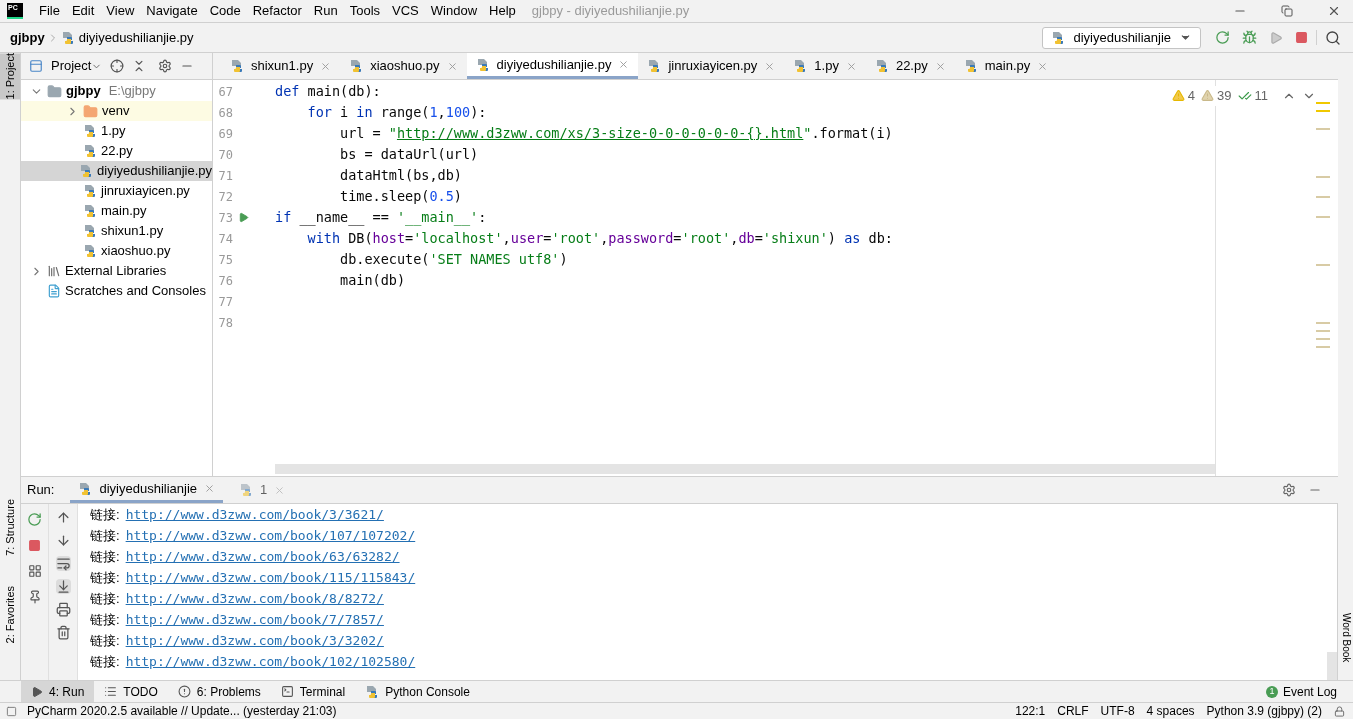  Describe the element at coordinates (254, 640) in the screenshot. I see `output-link: http://www.d3zww.com/book/3/3202/` at that location.